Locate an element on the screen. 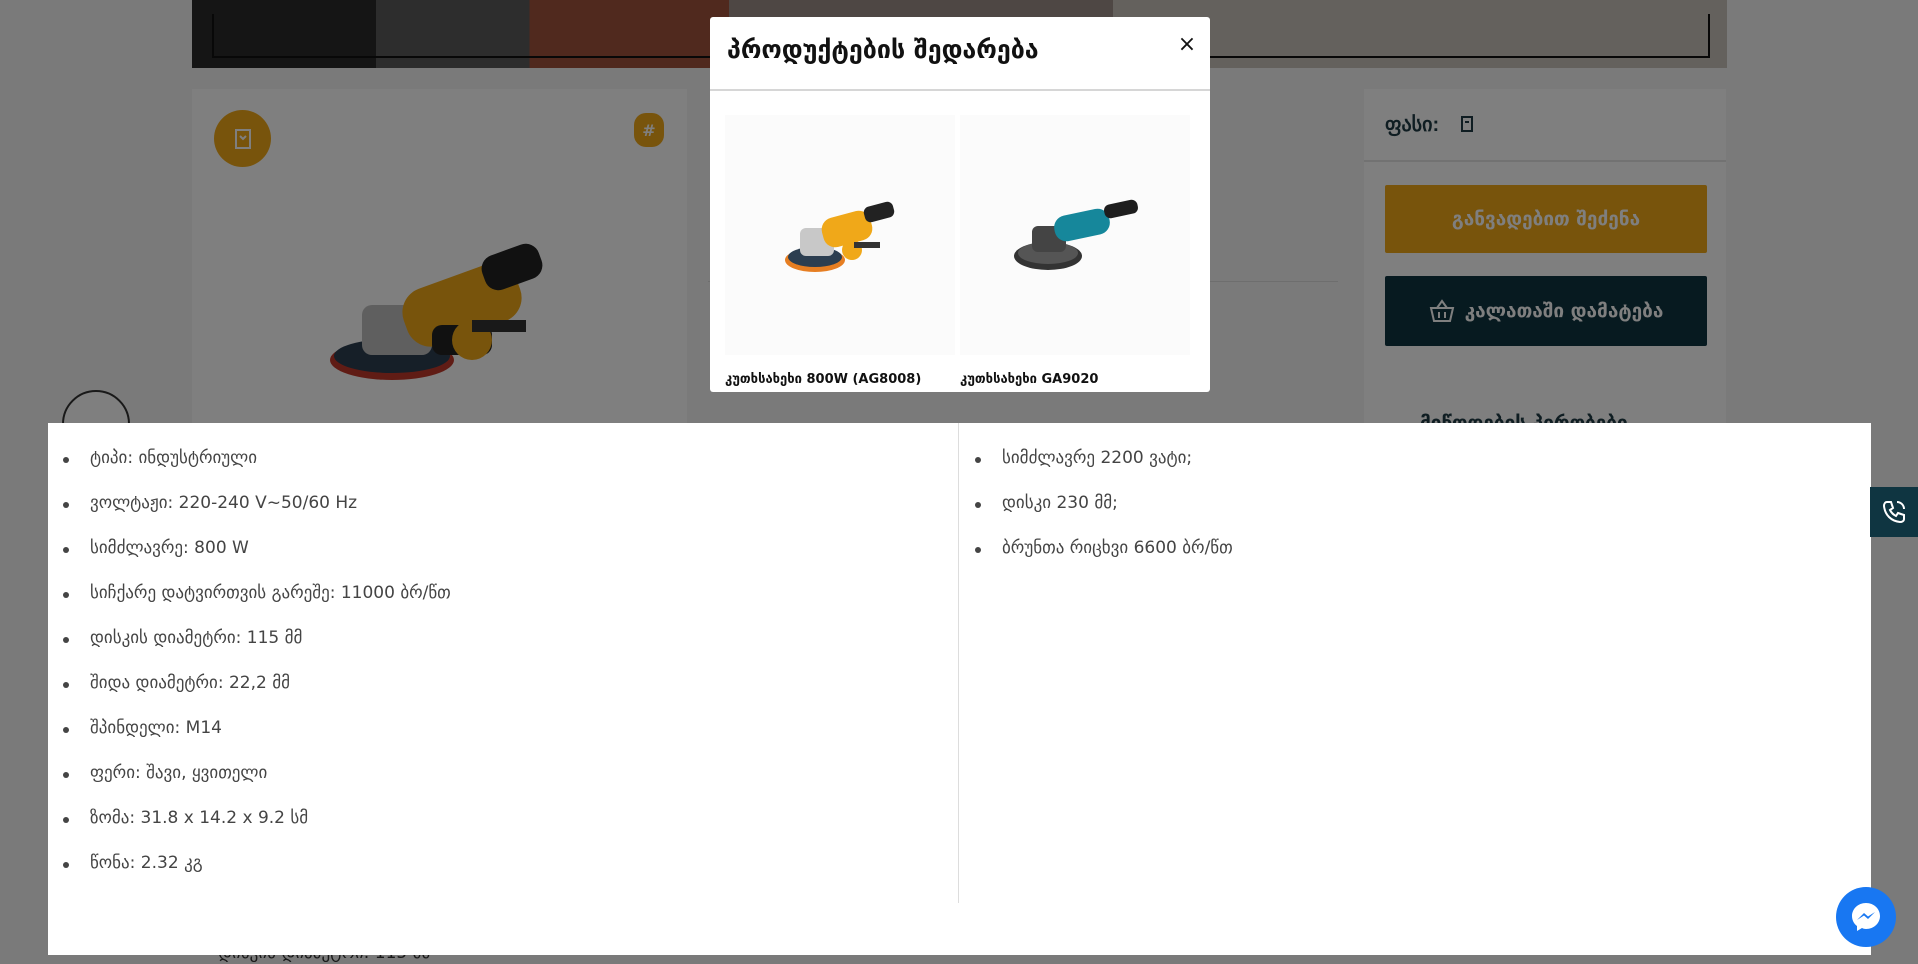 The image size is (1918, 964). compare-product-1: კუთხსახეხი 800W (AG8008) is located at coordinates (840, 251).